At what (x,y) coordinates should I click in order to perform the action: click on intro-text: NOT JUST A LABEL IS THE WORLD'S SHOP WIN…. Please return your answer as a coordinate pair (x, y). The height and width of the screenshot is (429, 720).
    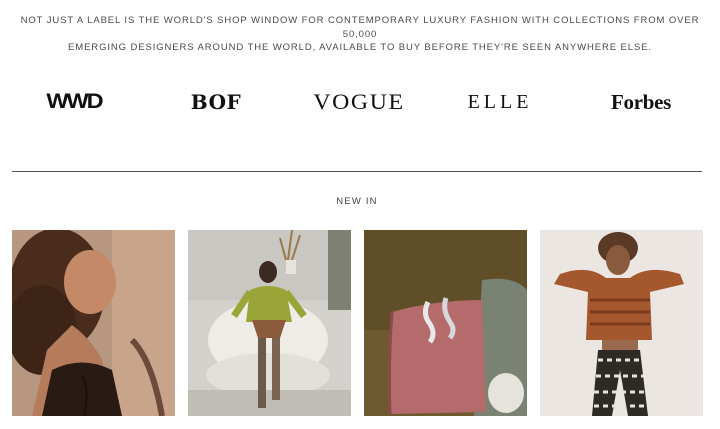
    Looking at the image, I should click on (360, 34).